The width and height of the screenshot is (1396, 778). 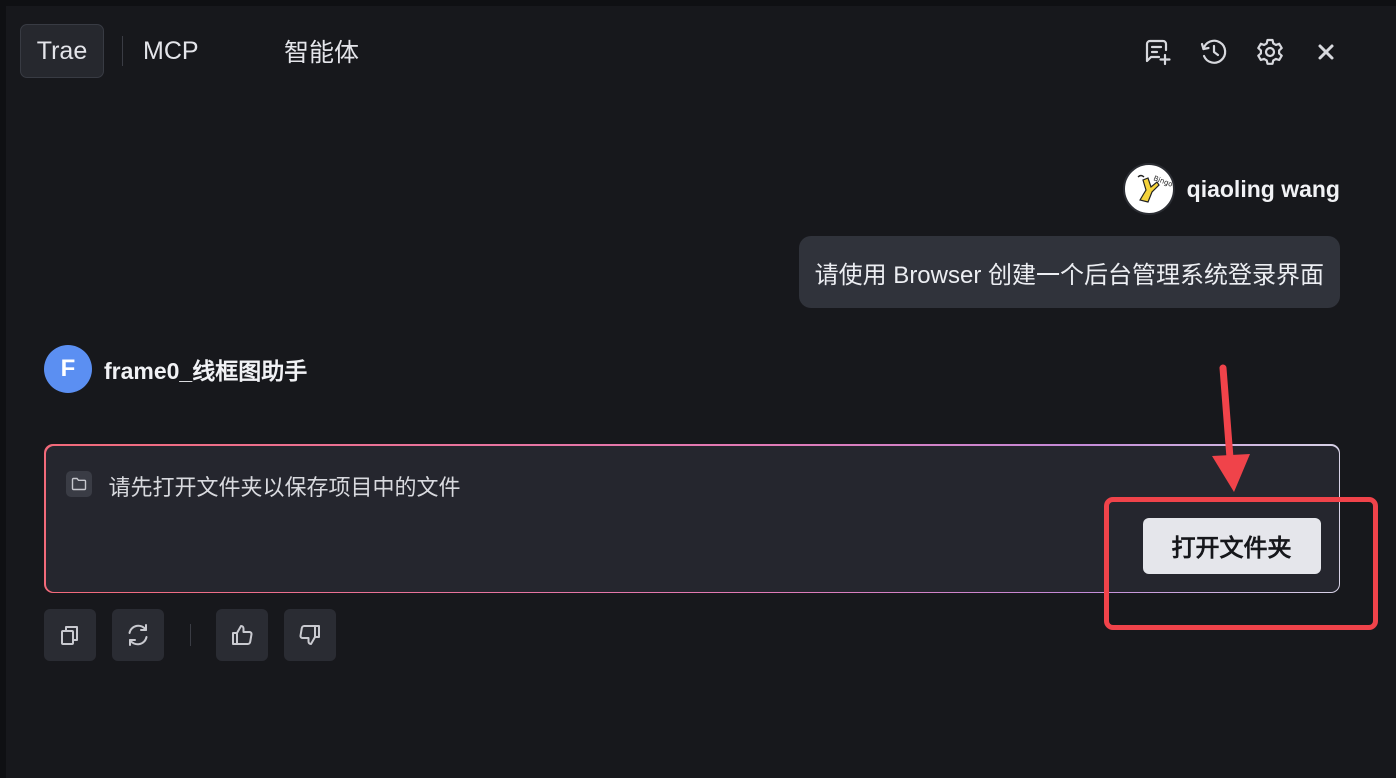 I want to click on regenerate-icon, so click(x=138, y=635).